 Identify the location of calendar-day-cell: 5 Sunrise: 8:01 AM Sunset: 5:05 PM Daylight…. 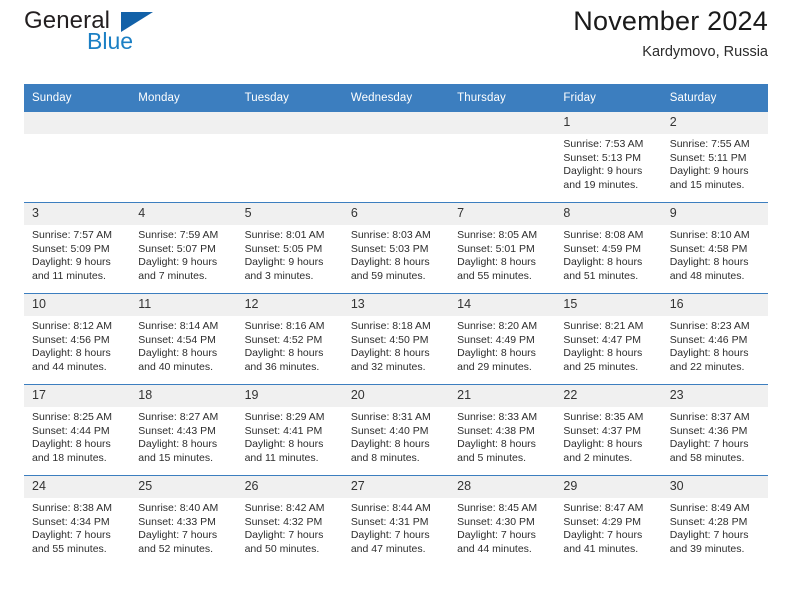
(289, 248).